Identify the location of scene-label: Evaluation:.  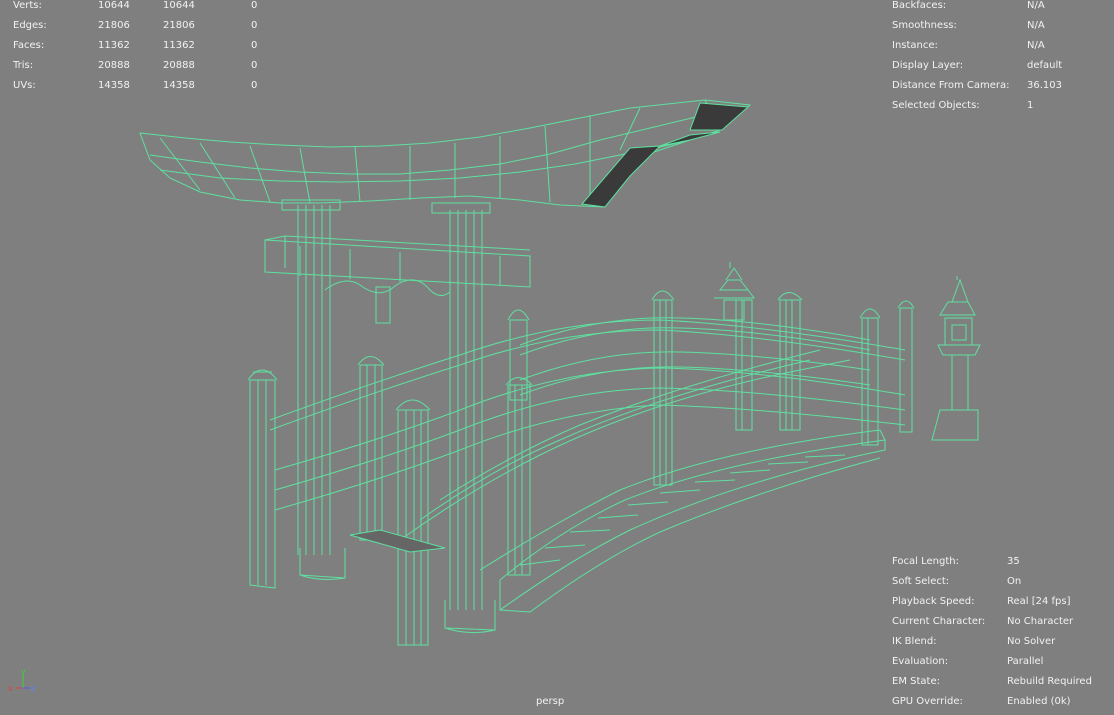
(920, 661).